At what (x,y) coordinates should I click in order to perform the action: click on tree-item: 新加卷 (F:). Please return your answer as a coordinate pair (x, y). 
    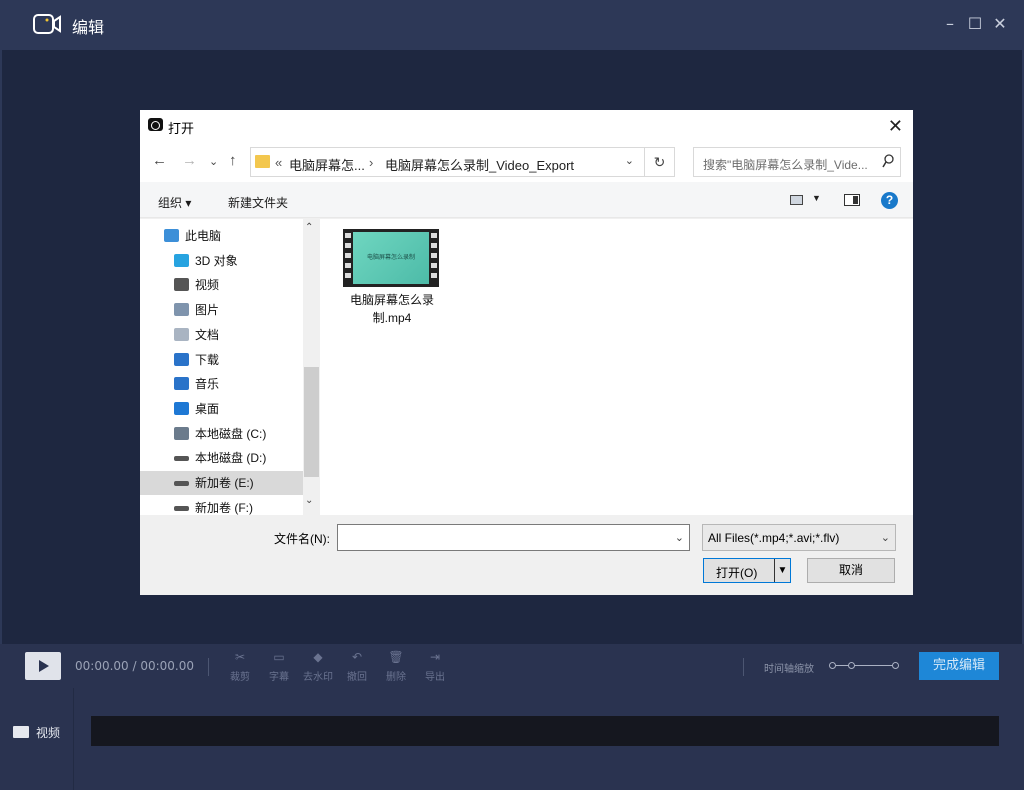
    Looking at the image, I should click on (213, 505).